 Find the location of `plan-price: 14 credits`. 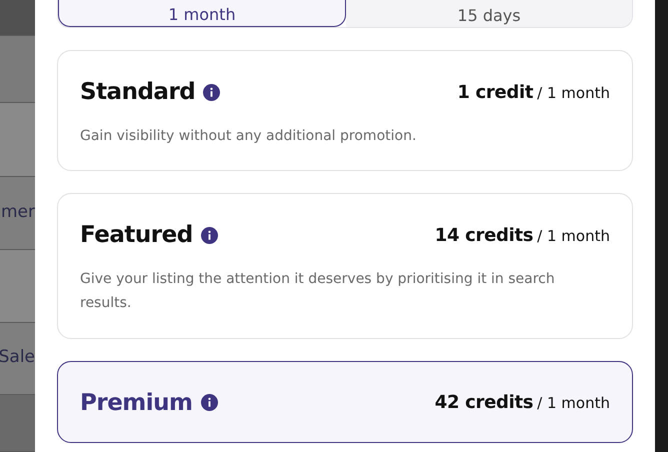

plan-price: 14 credits is located at coordinates (484, 236).